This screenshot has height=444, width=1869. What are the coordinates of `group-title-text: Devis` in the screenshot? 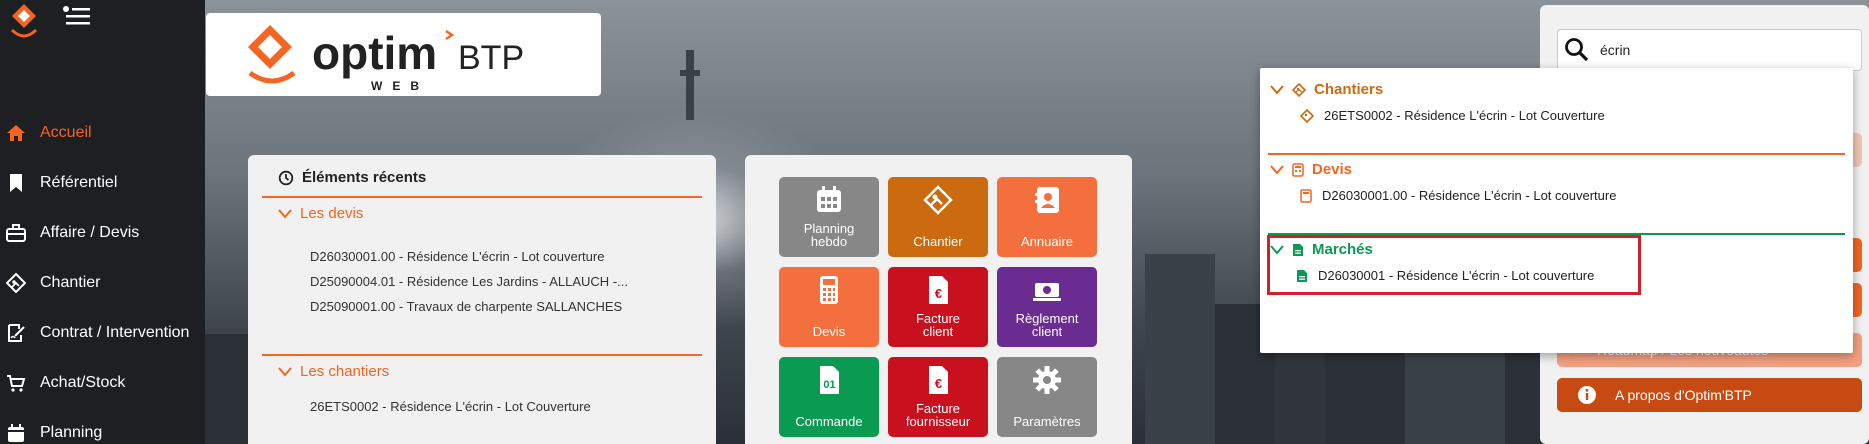 It's located at (1332, 169).